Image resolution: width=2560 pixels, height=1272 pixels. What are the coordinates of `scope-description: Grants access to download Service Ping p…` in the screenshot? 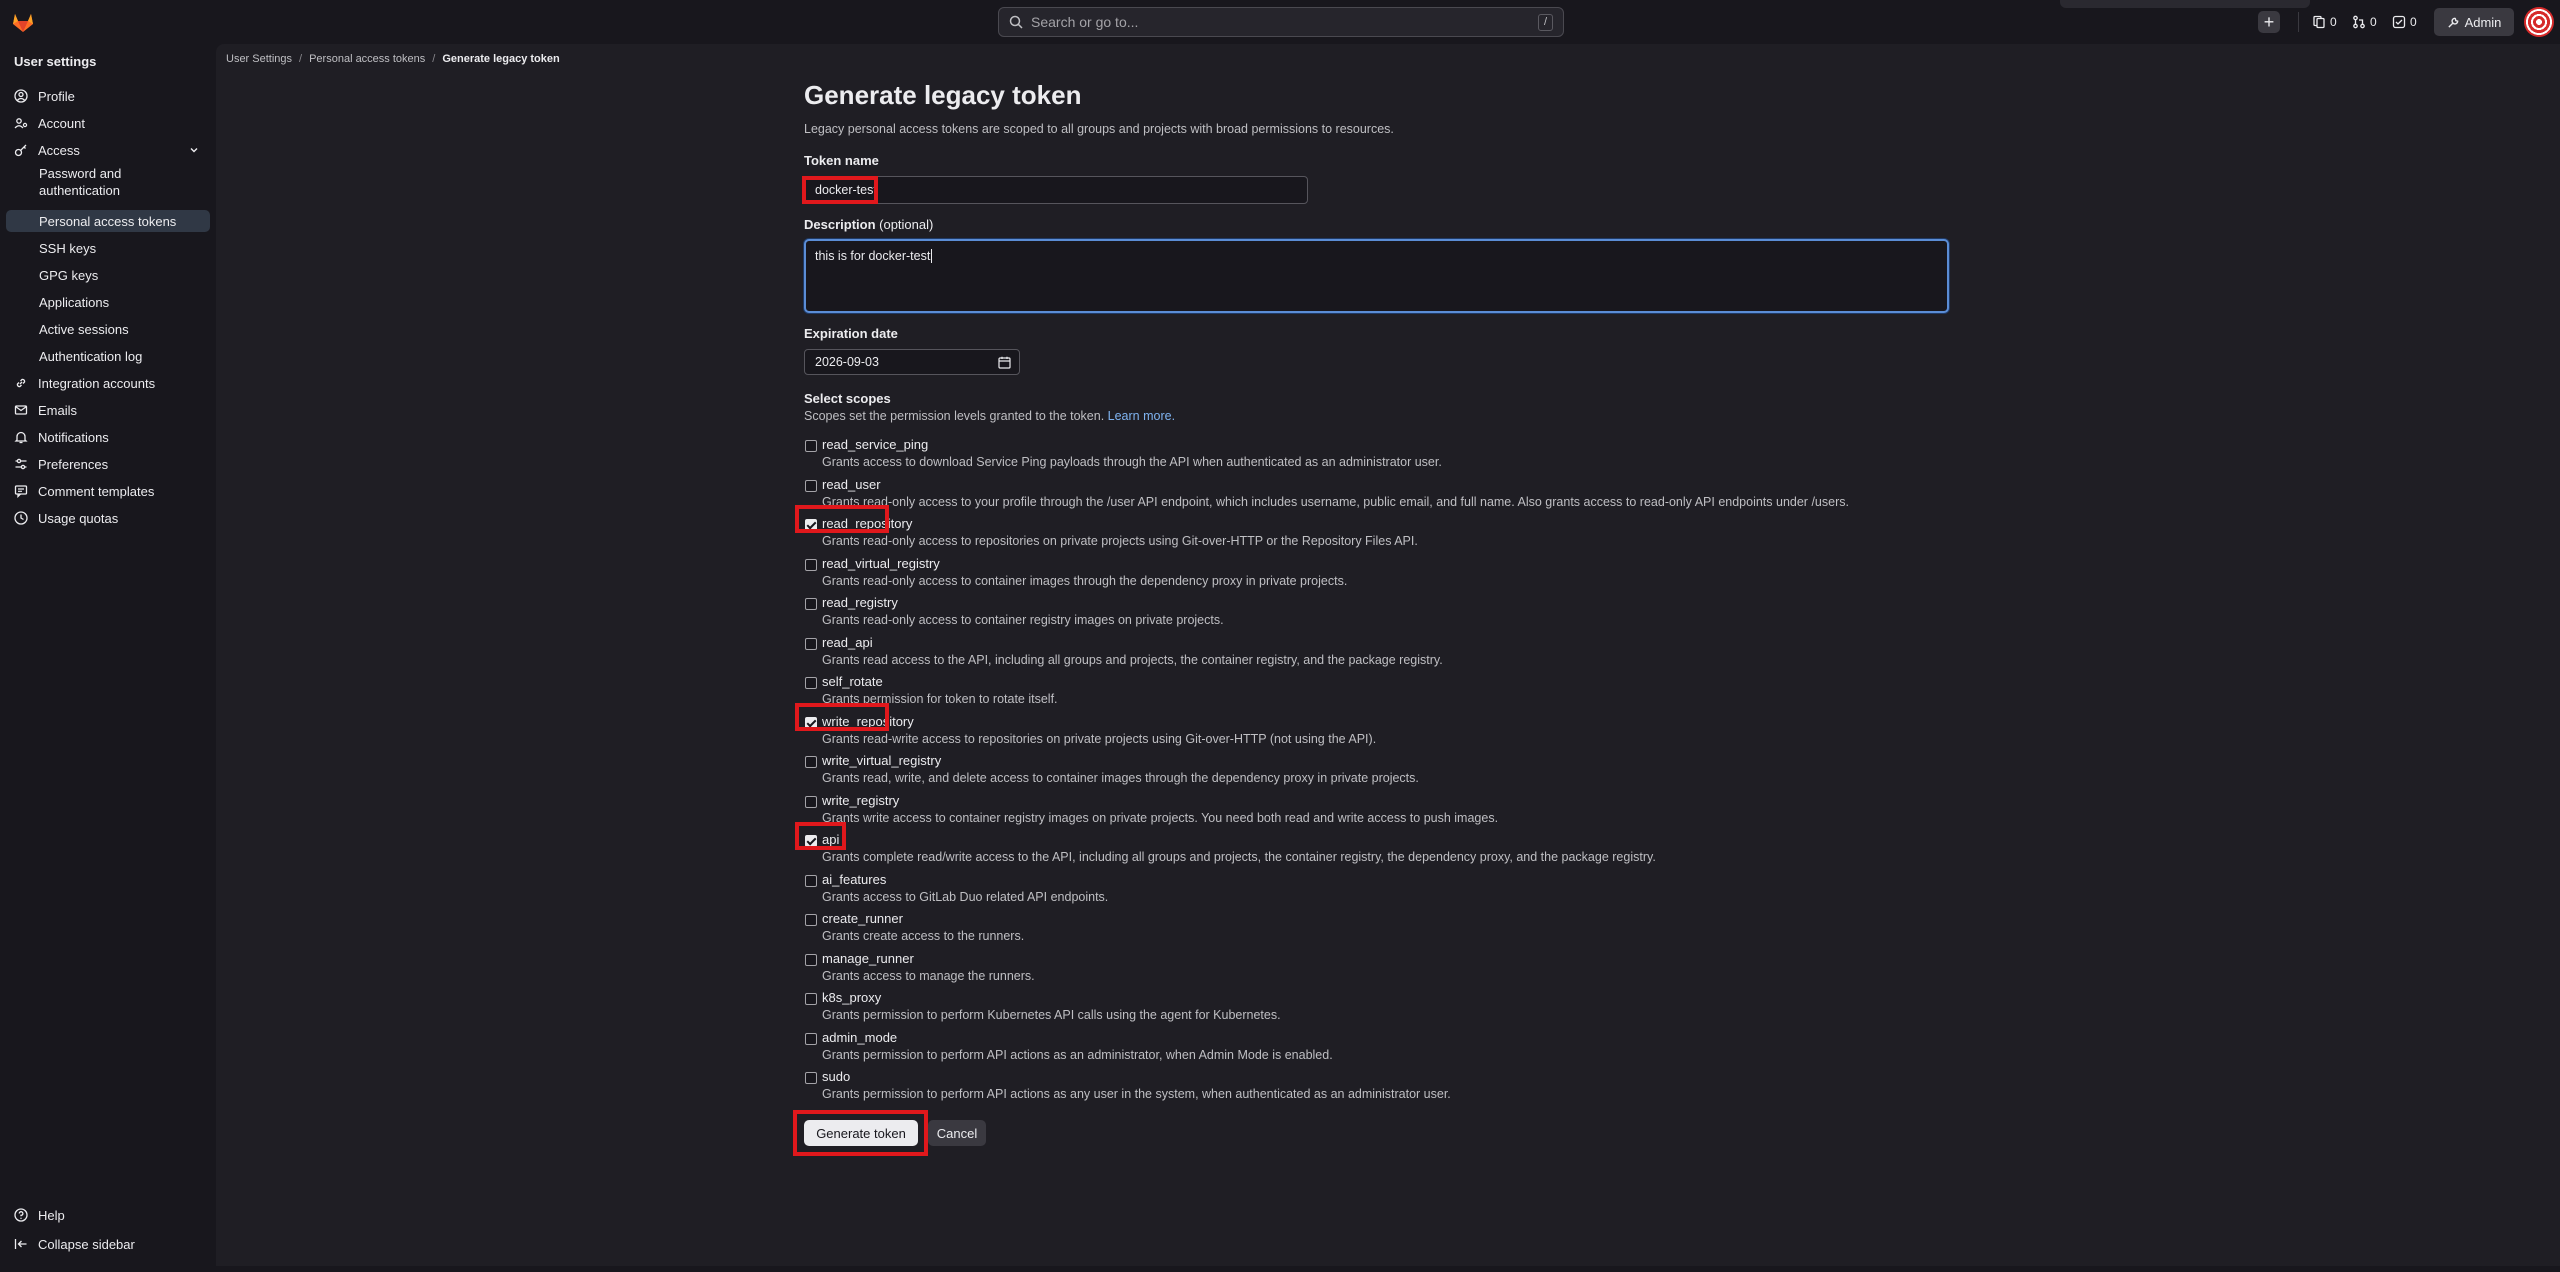 It's located at (1132, 462).